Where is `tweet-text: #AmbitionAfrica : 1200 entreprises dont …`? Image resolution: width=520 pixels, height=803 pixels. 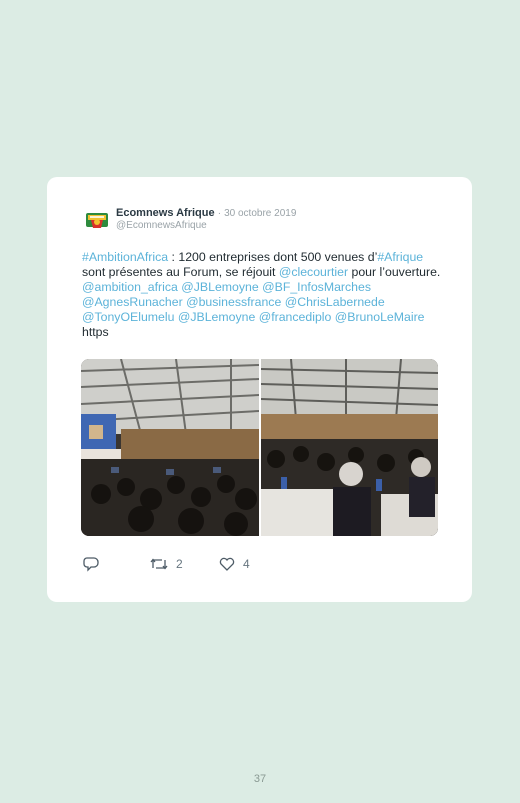
tweet-text: #AmbitionAfrica : 1200 entreprises dont … is located at coordinates (262, 295).